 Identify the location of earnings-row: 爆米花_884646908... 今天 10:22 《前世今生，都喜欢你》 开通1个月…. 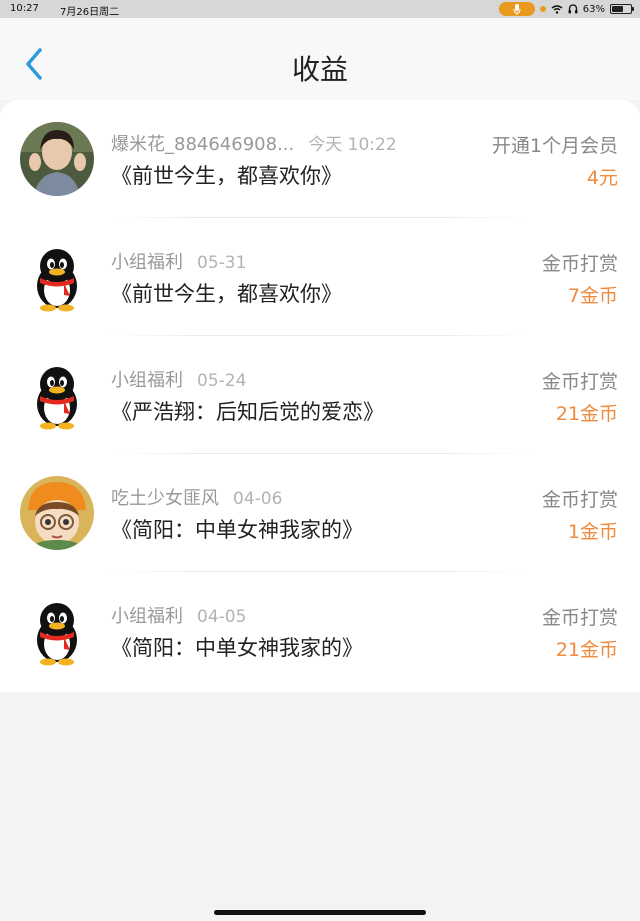
(320, 159).